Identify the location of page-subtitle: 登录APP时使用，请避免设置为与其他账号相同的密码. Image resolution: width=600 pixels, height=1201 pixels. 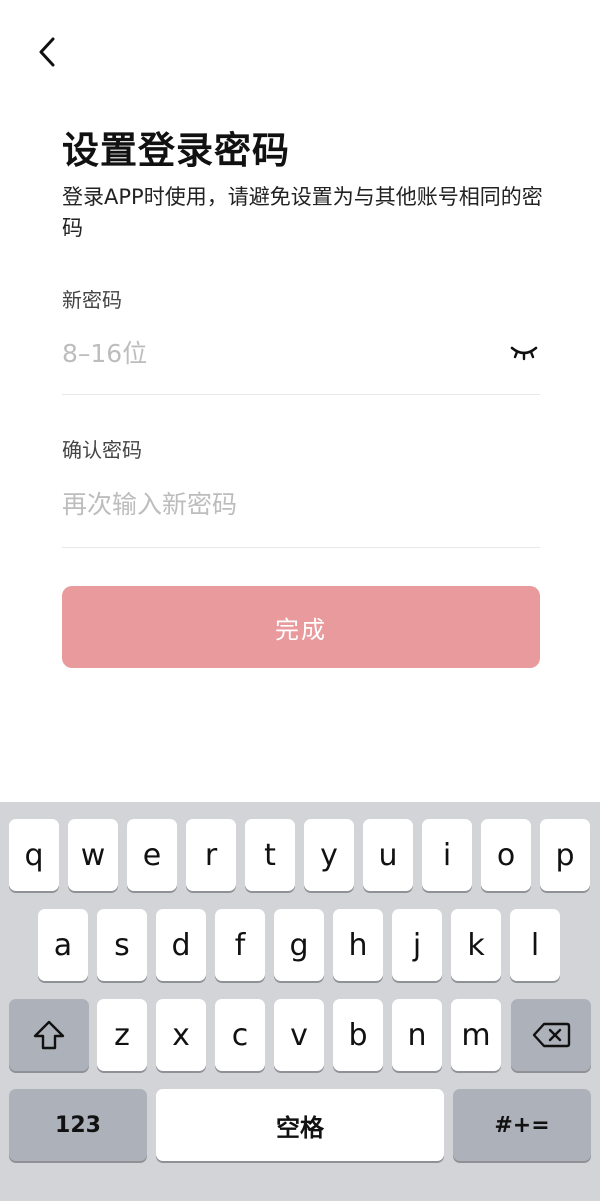
(302, 212).